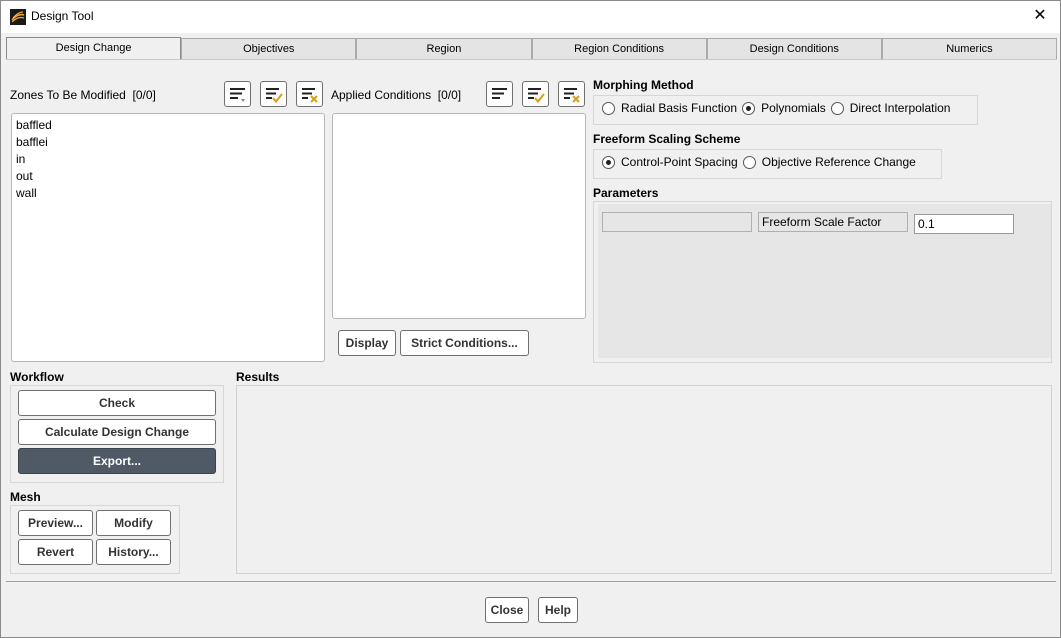 Image resolution: width=1061 pixels, height=638 pixels. I want to click on zones-count: [0/0], so click(144, 95).